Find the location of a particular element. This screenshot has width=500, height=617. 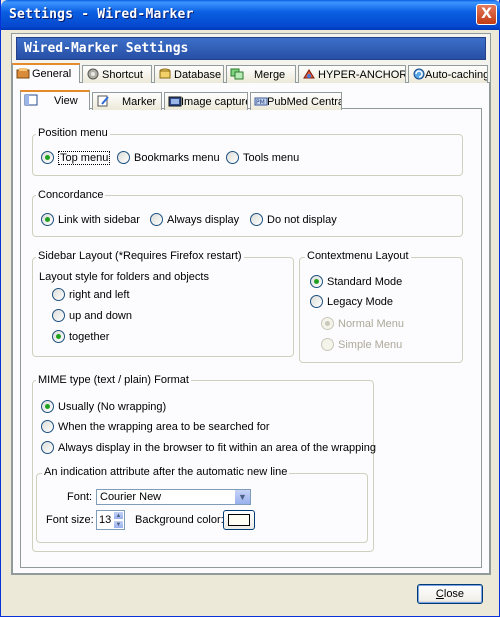

radio-bookmarks-menu: Bookmarks menu is located at coordinates (168, 157).